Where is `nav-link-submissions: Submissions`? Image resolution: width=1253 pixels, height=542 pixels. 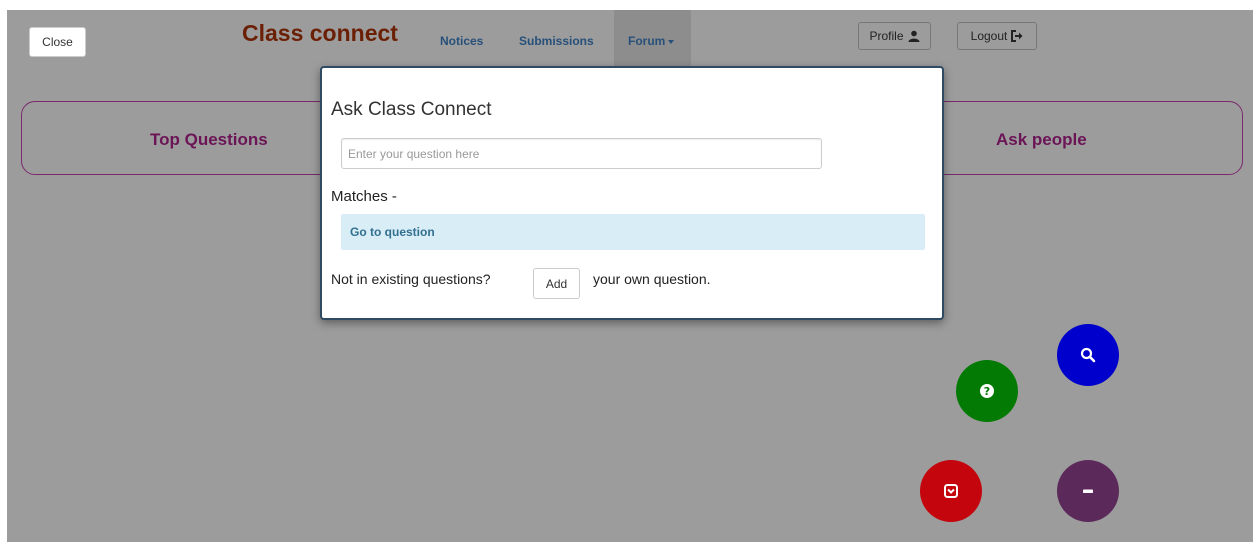 nav-link-submissions: Submissions is located at coordinates (556, 41).